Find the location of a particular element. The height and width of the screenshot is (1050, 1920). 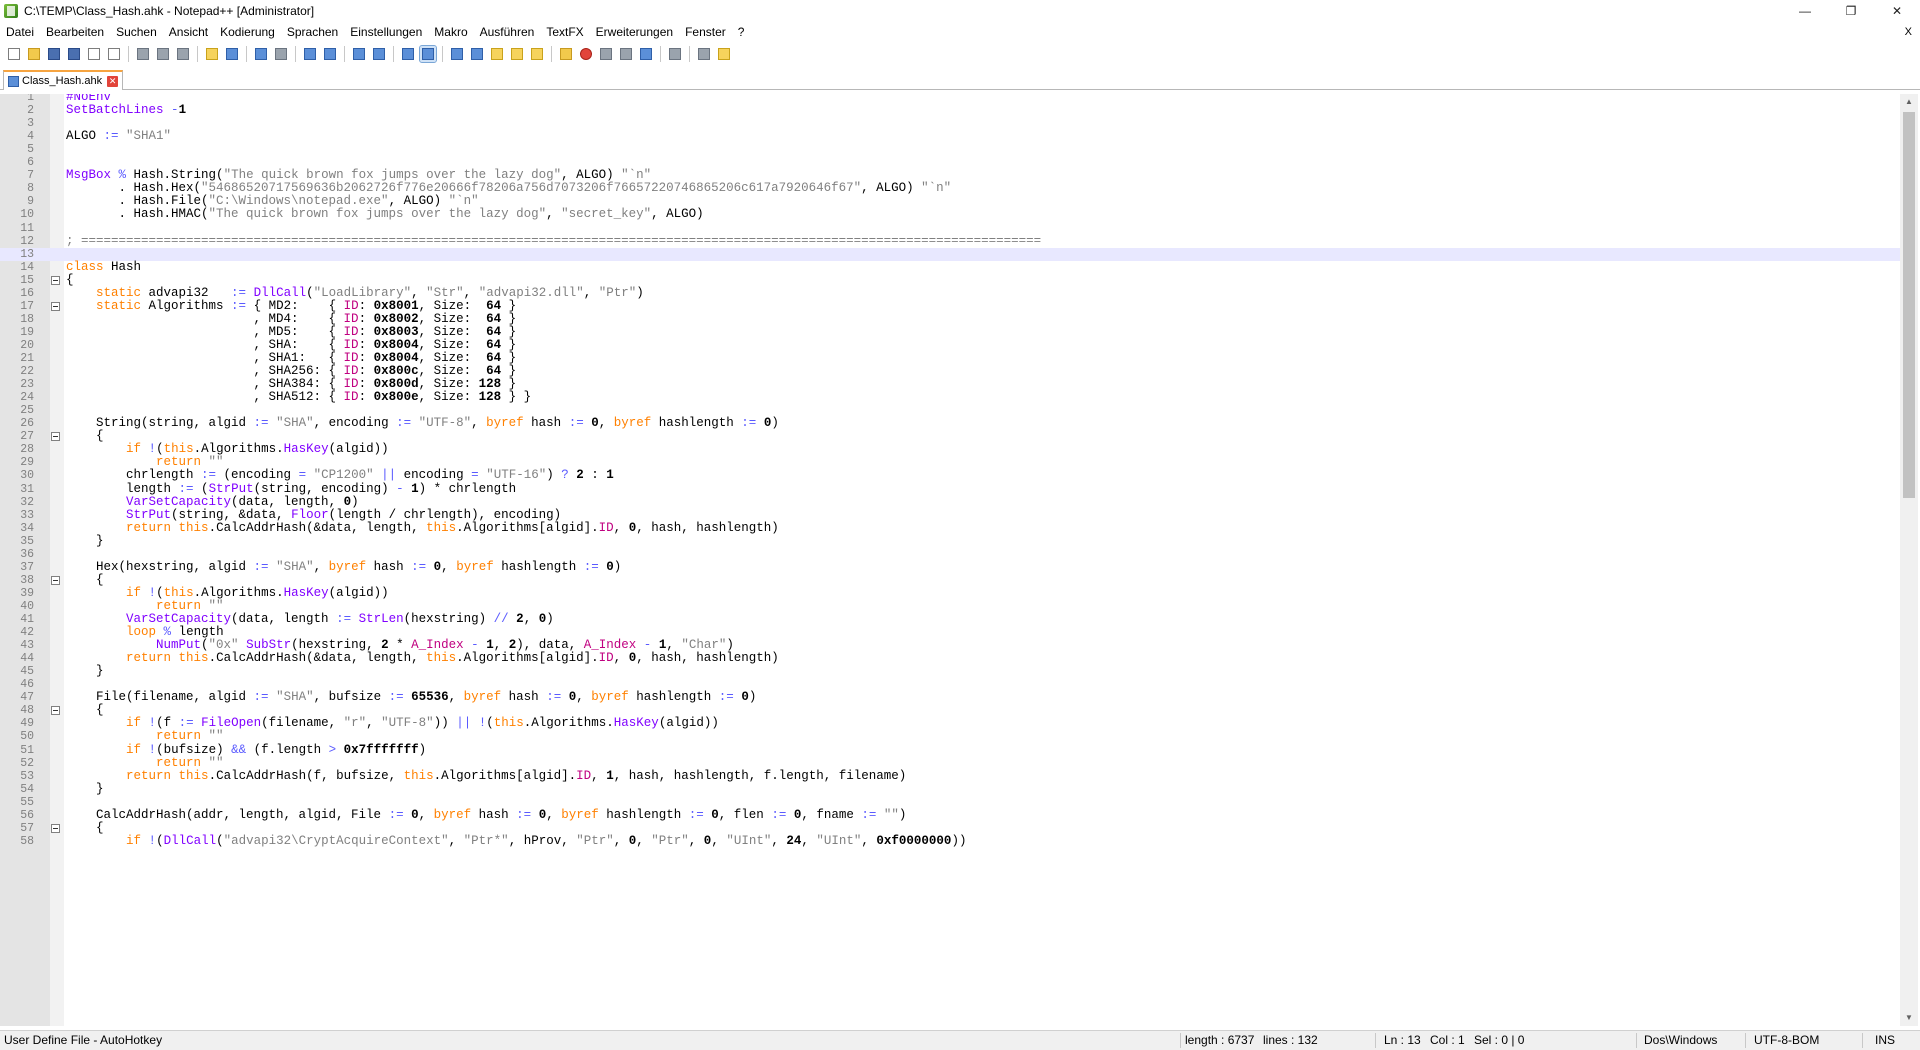

document-map-icon is located at coordinates (517, 54).